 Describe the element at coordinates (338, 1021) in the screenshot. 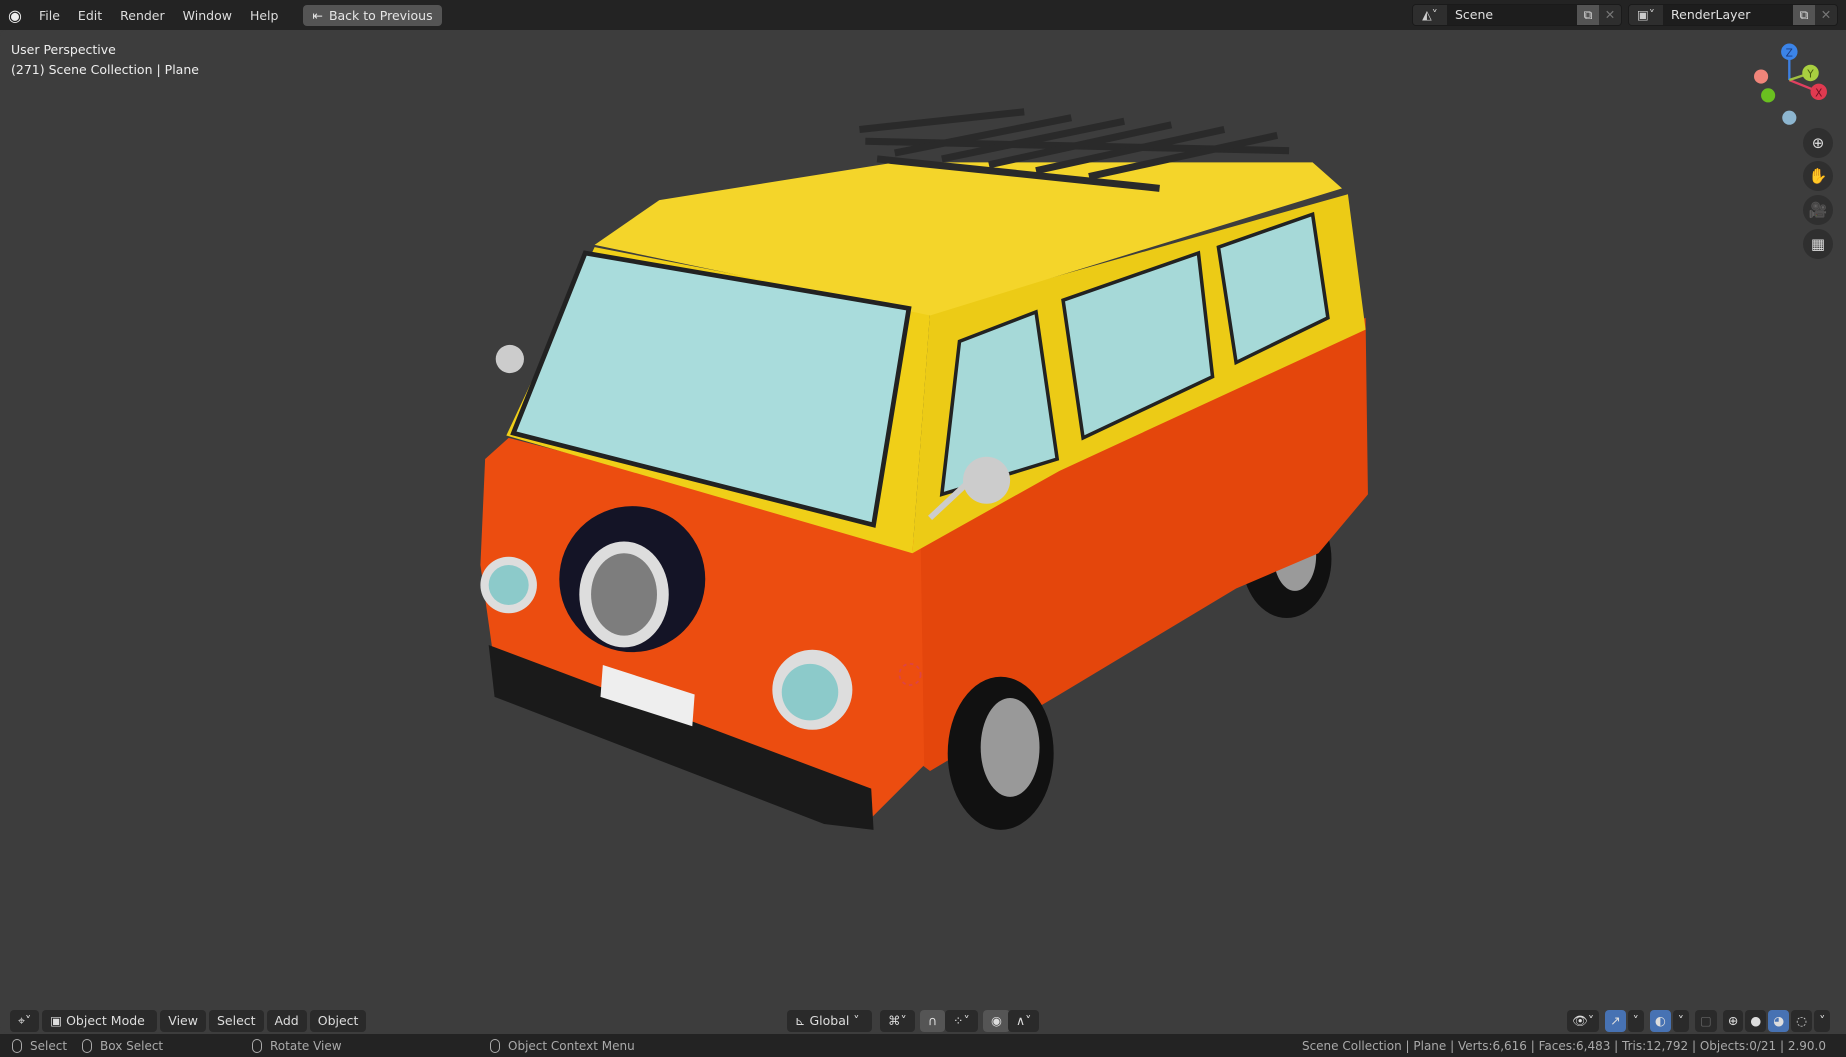

I see `menu-object: Object` at that location.